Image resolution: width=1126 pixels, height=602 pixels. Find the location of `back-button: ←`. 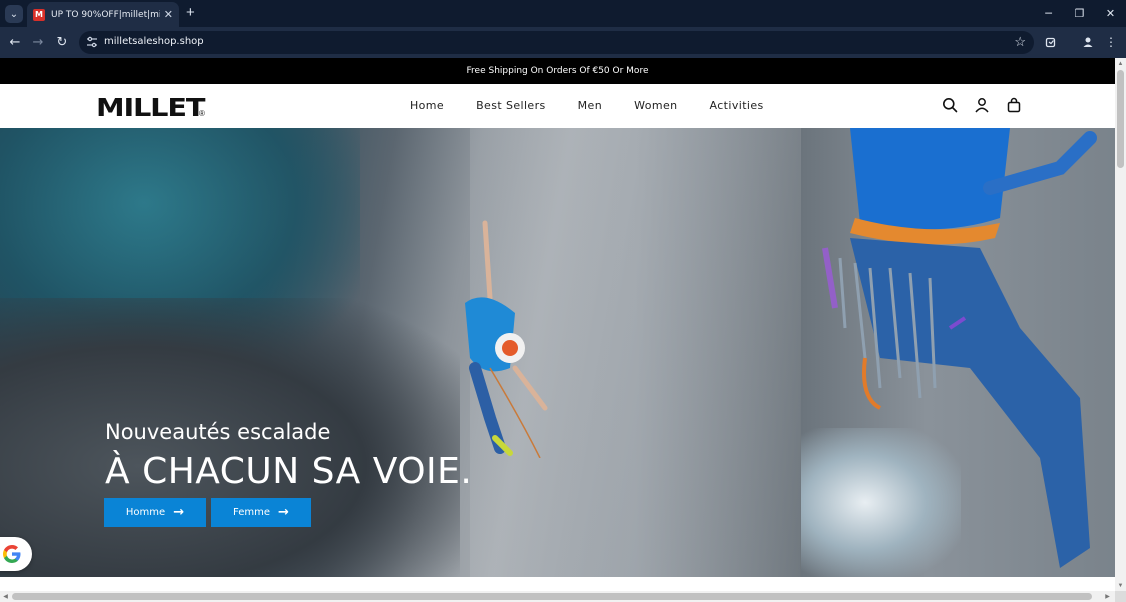

back-button: ← is located at coordinates (15, 42).